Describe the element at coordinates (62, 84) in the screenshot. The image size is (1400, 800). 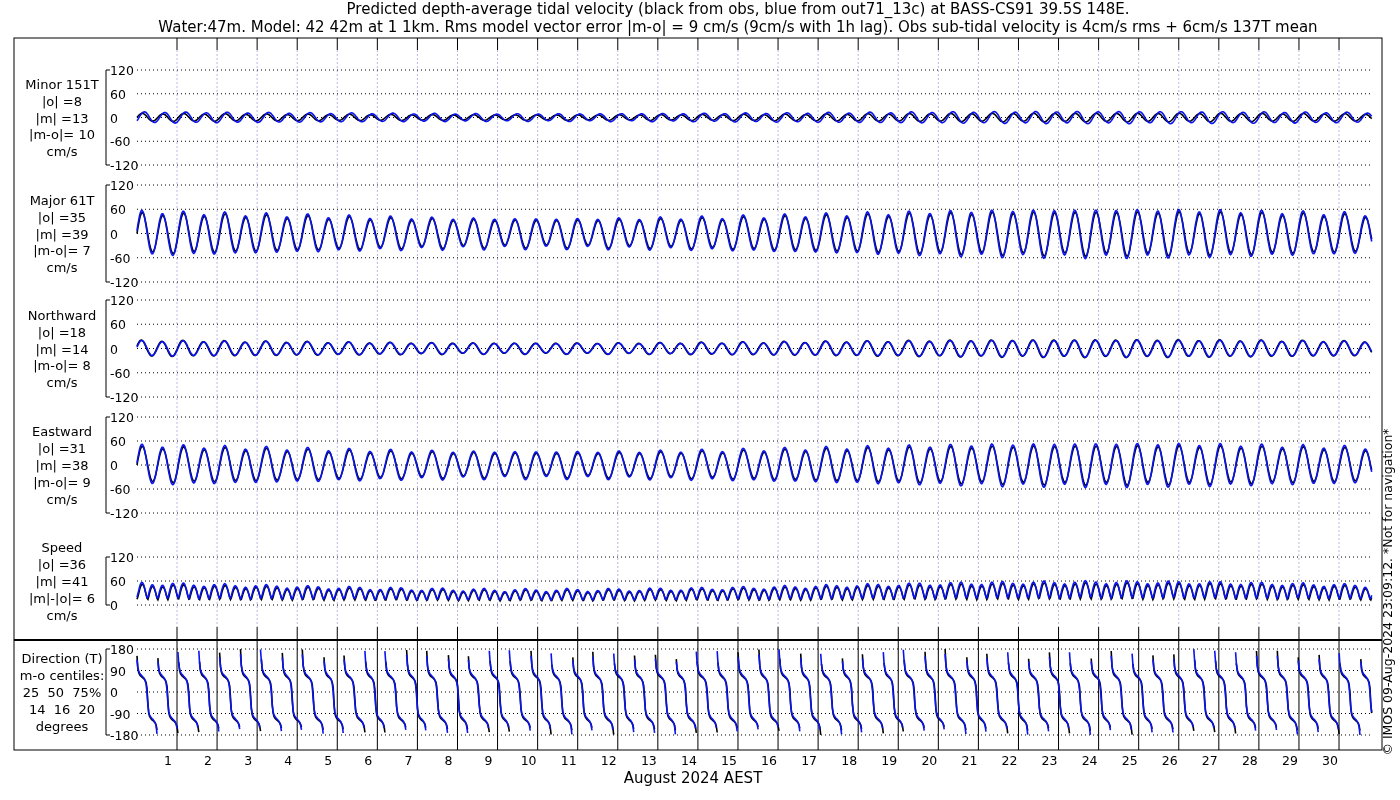
I see `panel-label: Minor 151T` at that location.